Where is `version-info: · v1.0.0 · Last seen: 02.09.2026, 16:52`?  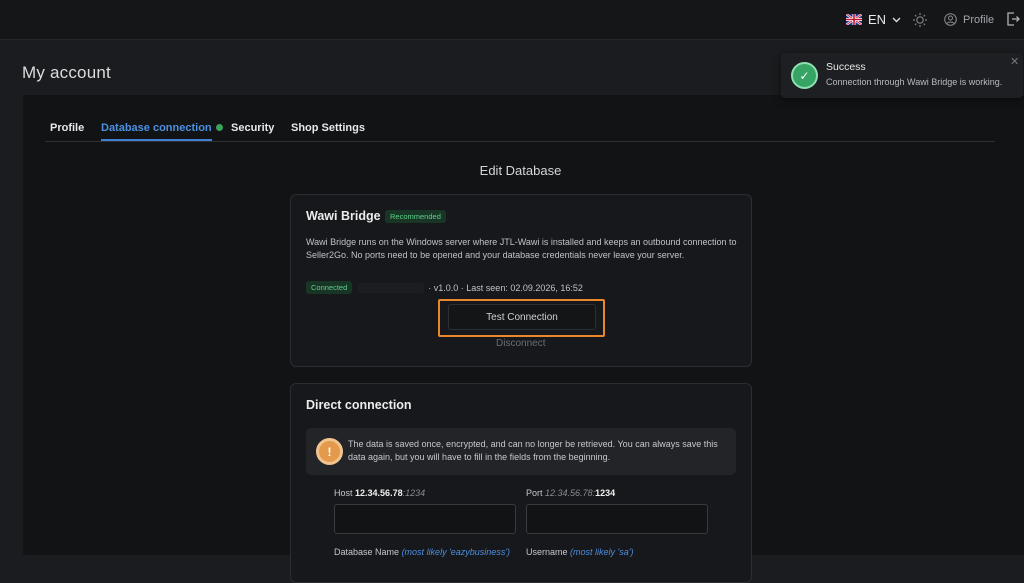
version-info: · v1.0.0 · Last seen: 02.09.2026, 16:52 is located at coordinates (505, 287).